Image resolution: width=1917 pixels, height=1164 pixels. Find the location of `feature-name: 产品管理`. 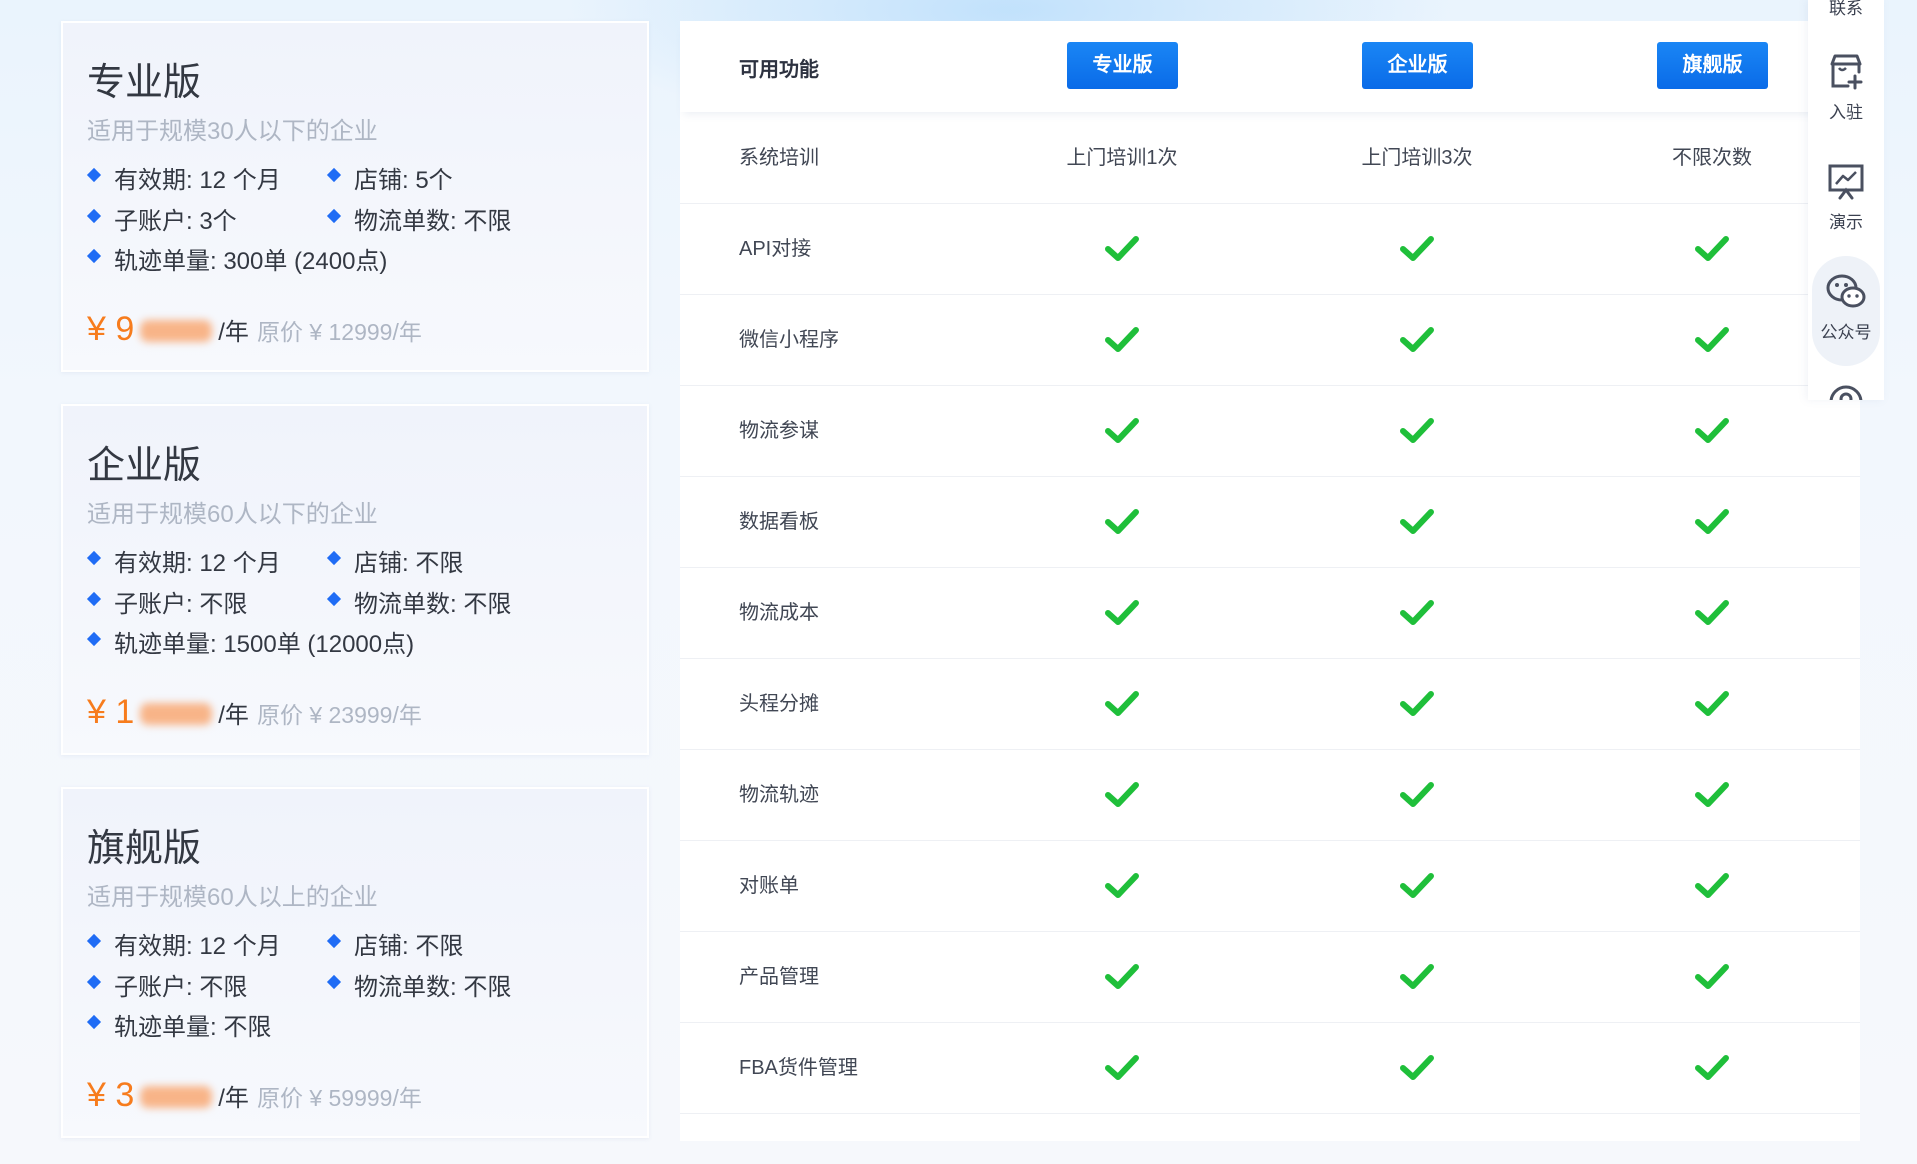

feature-name: 产品管理 is located at coordinates (779, 977).